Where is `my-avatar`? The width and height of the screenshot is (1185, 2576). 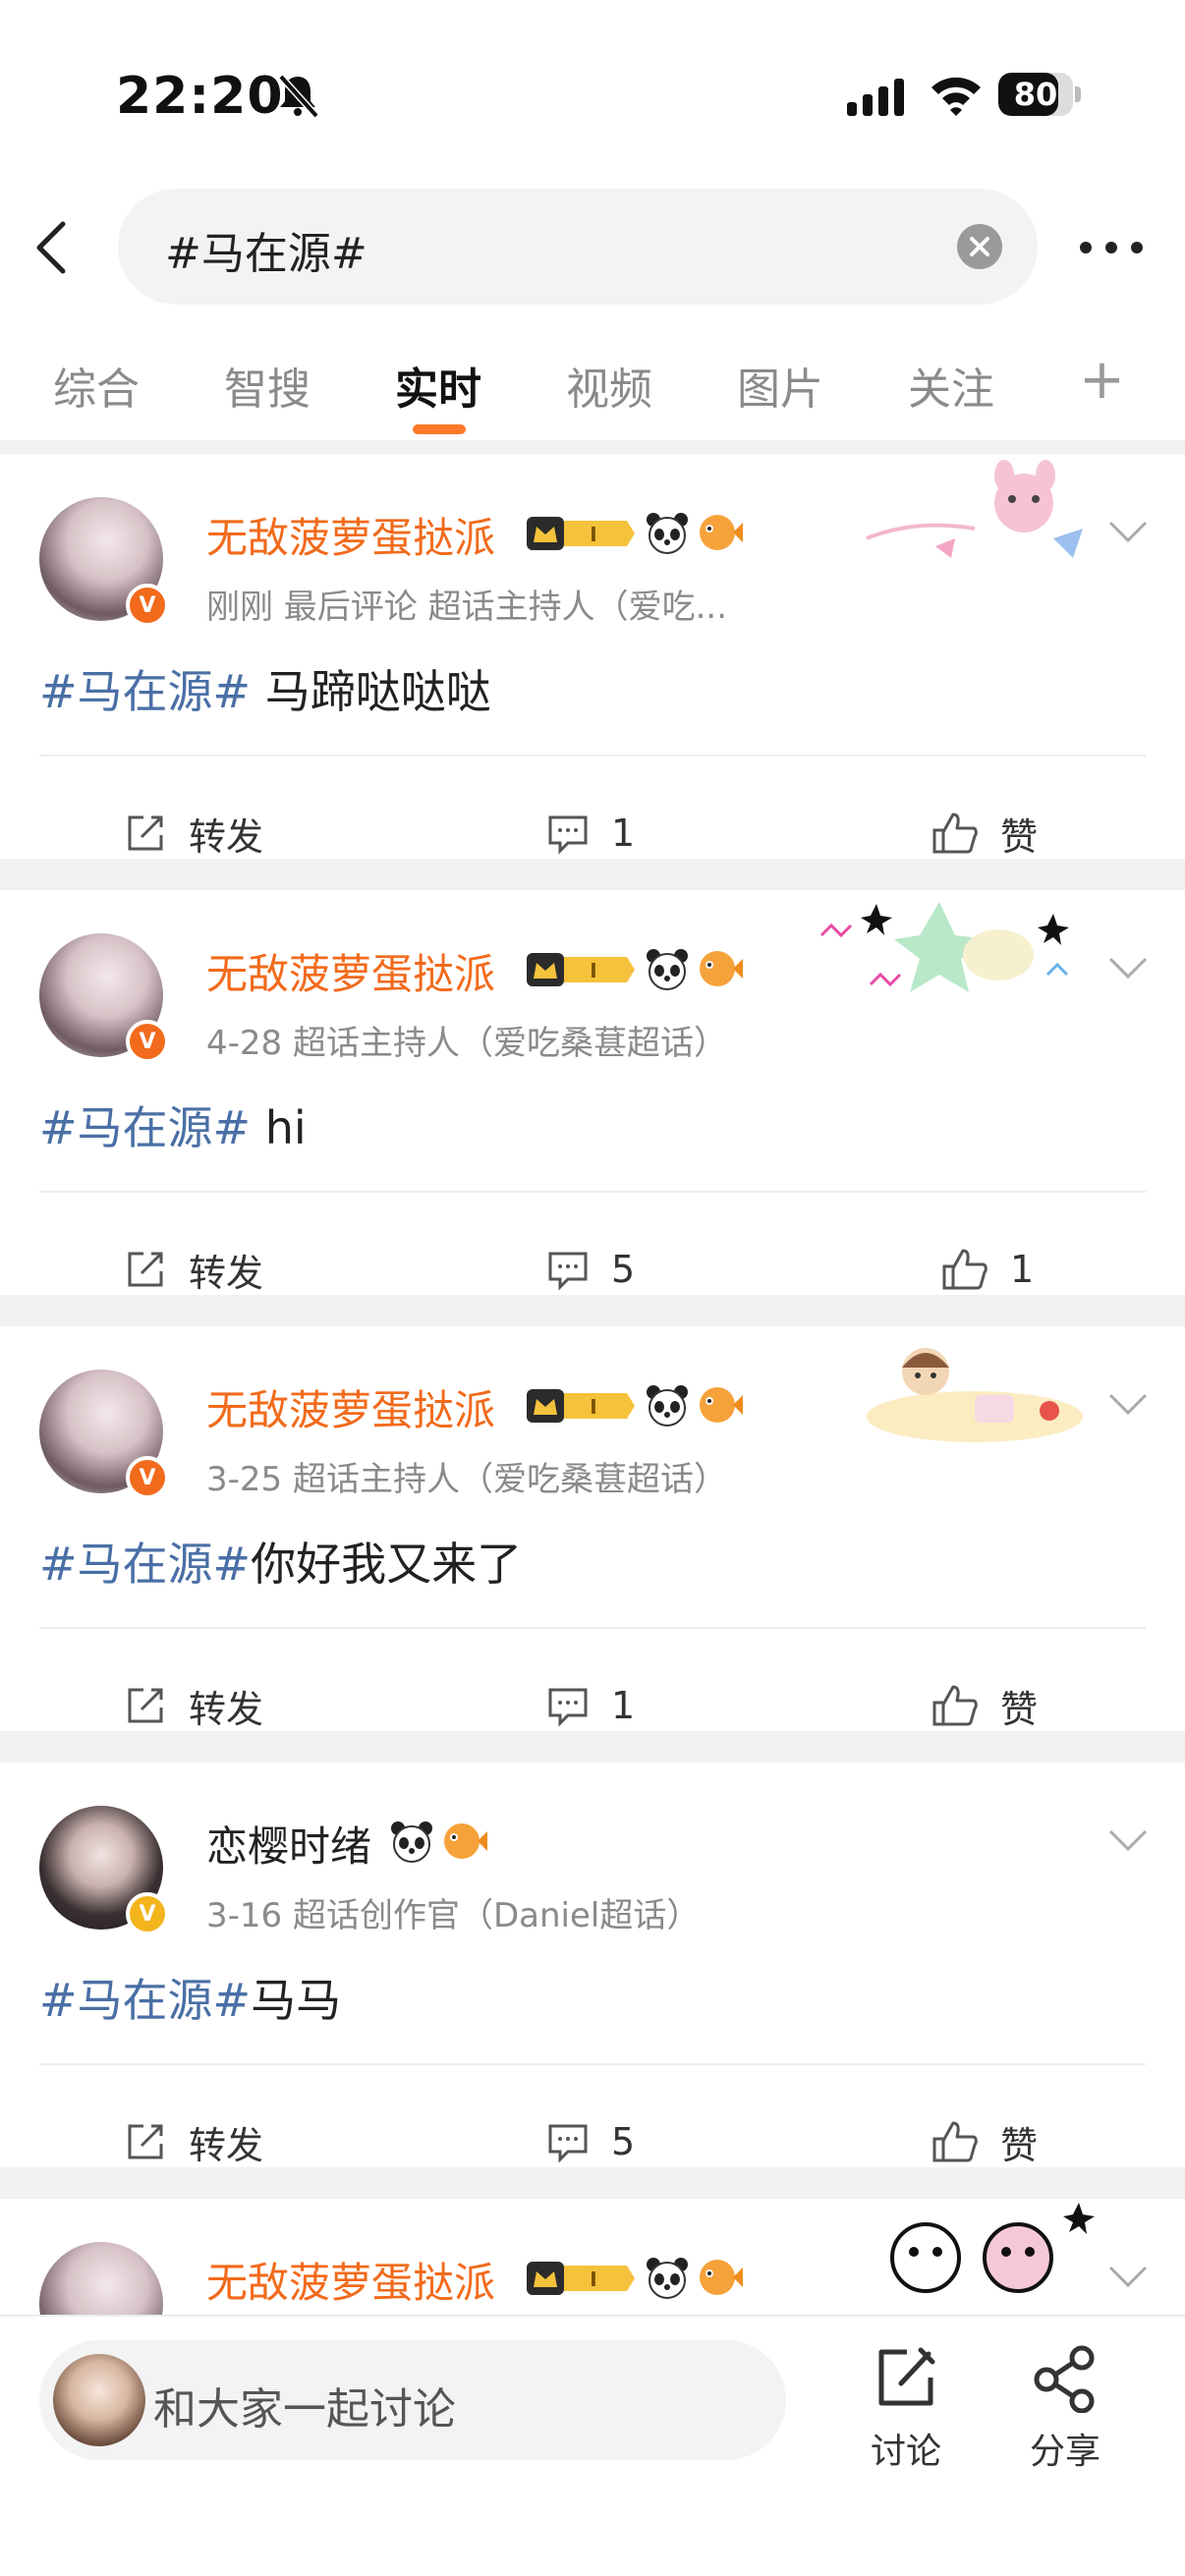
my-avatar is located at coordinates (99, 2400).